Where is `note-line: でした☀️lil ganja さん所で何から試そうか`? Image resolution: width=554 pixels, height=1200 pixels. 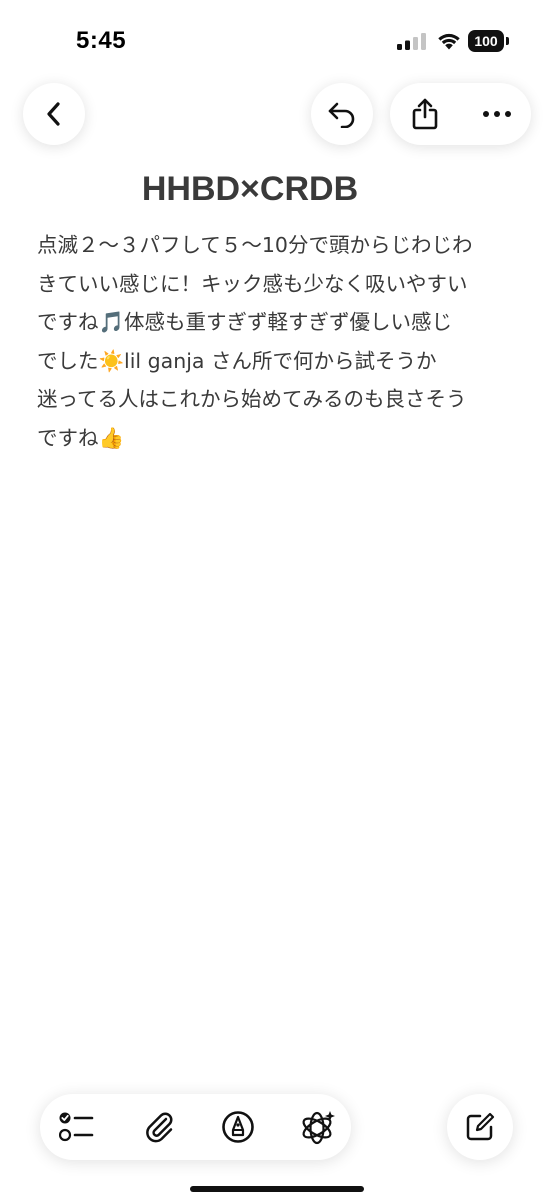
note-line: でした☀️lil ganja さん所で何から試そうか is located at coordinates (237, 360).